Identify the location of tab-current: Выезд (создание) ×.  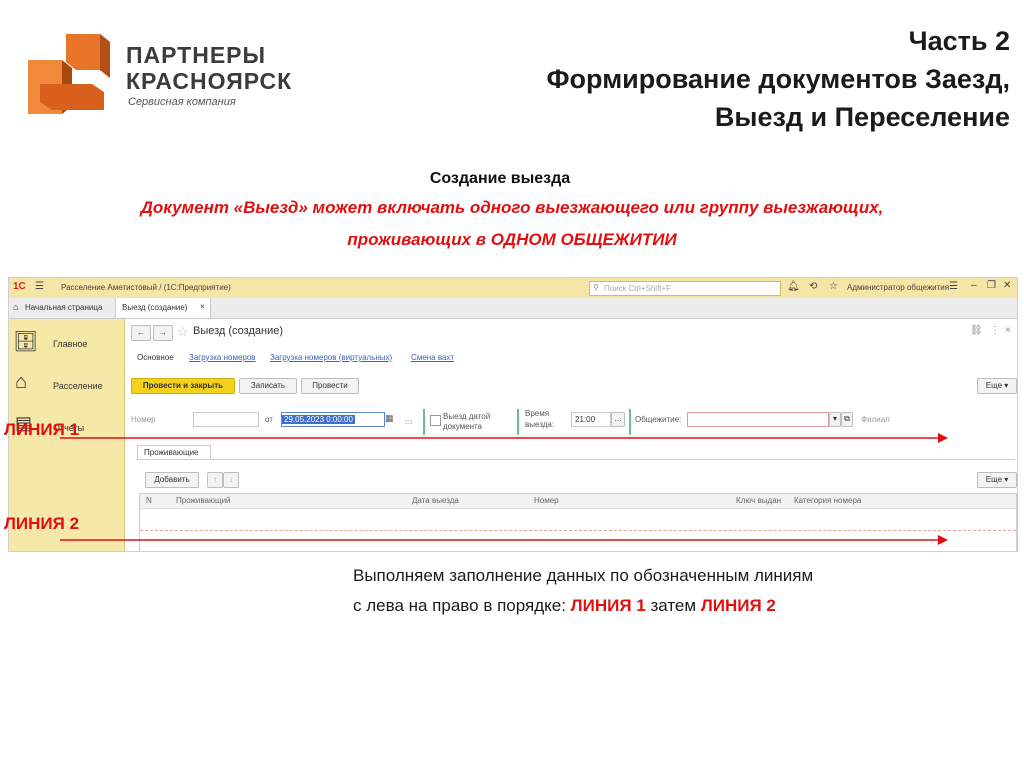
(163, 308).